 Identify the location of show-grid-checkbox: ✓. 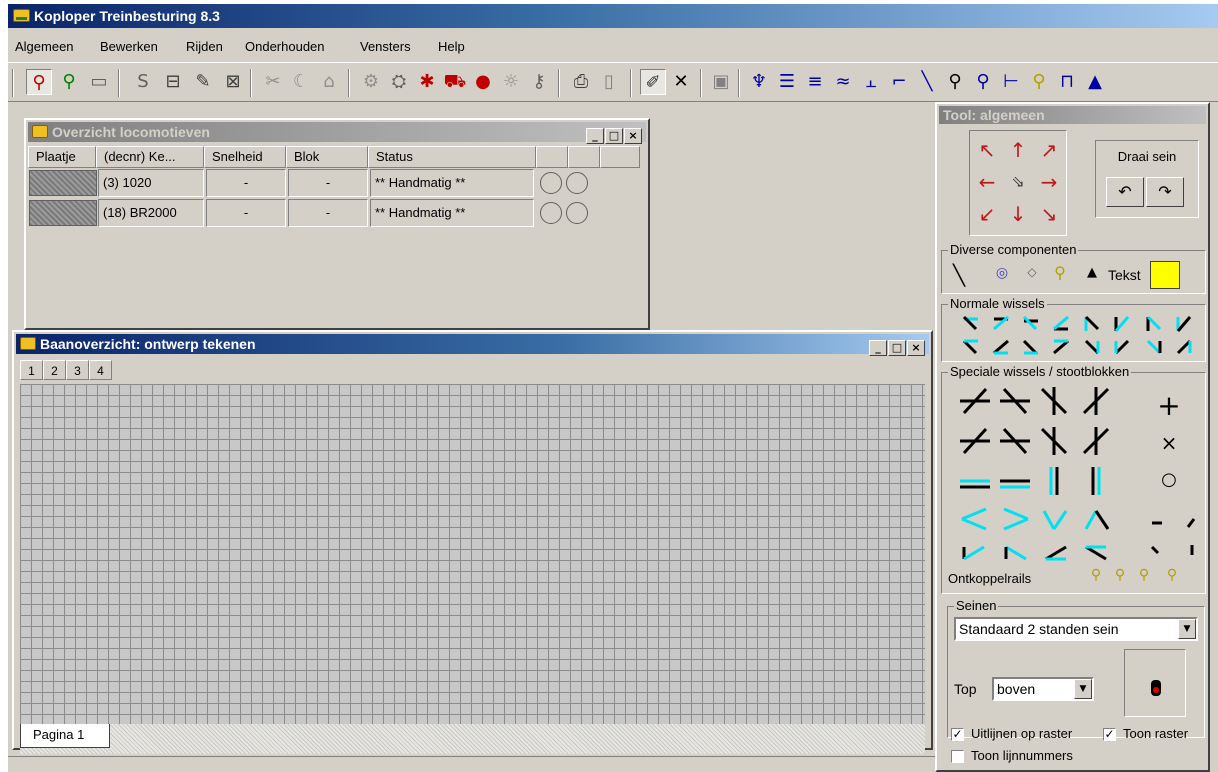
(1109, 734).